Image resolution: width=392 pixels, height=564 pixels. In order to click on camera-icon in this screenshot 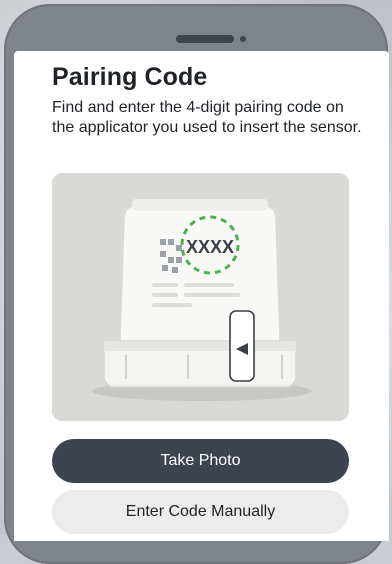, I will do `click(243, 39)`.